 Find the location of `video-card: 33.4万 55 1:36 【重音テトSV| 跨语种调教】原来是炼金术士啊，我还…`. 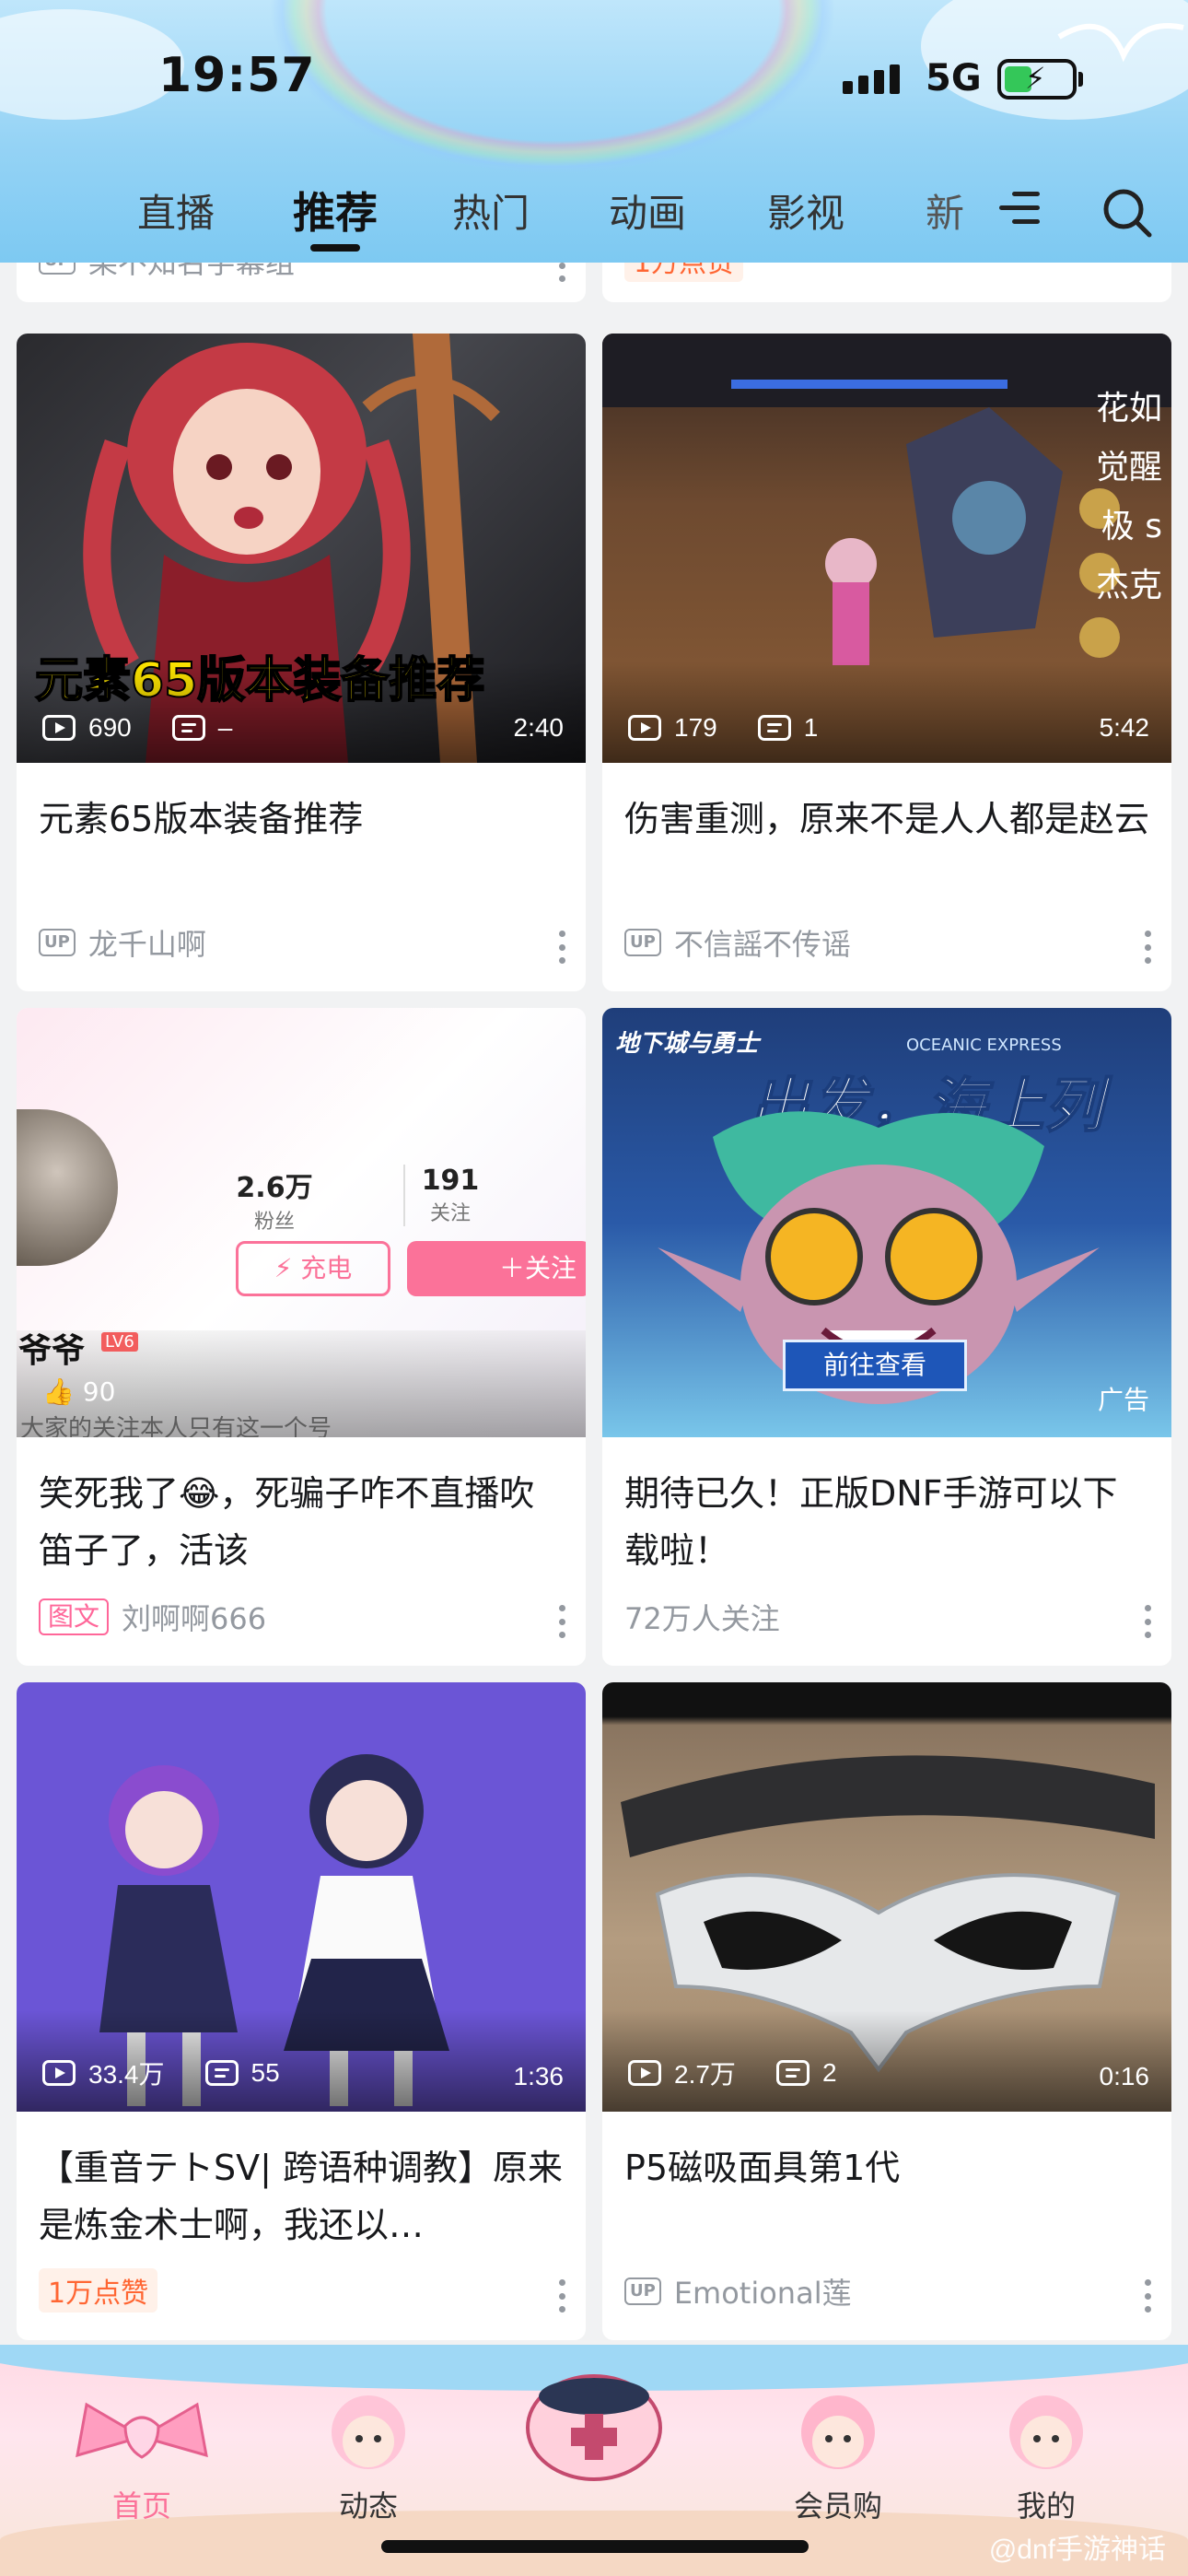

video-card: 33.4万 55 1:36 【重音テトSV| 跨语种调教】原来是炼金术士啊，我还… is located at coordinates (301, 2011).